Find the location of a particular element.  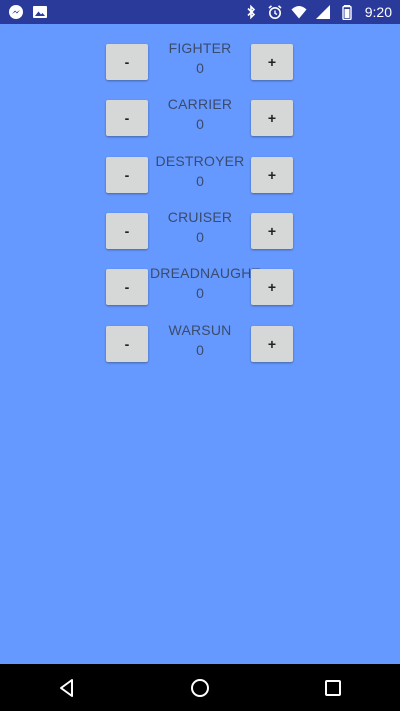

decrement-fighter-button: - is located at coordinates (127, 62).